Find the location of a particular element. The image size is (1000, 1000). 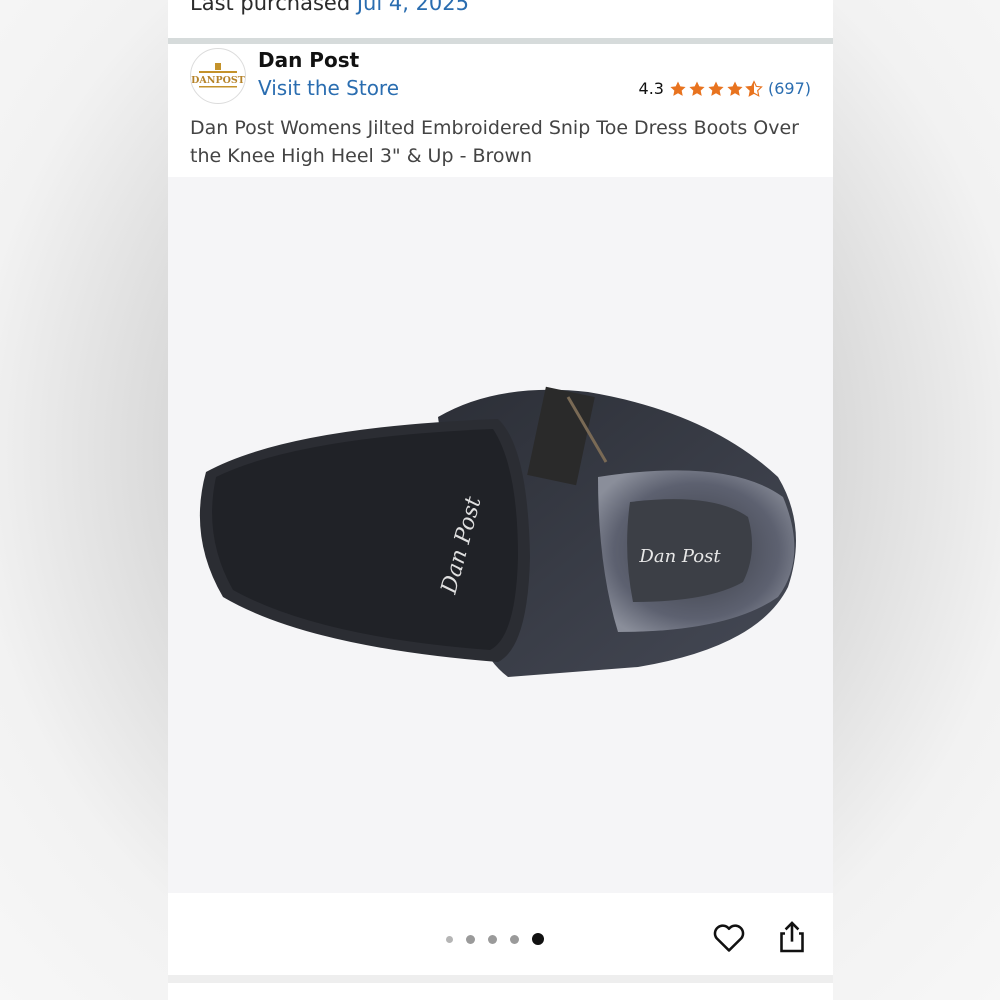

section-divider is located at coordinates (500, 979).